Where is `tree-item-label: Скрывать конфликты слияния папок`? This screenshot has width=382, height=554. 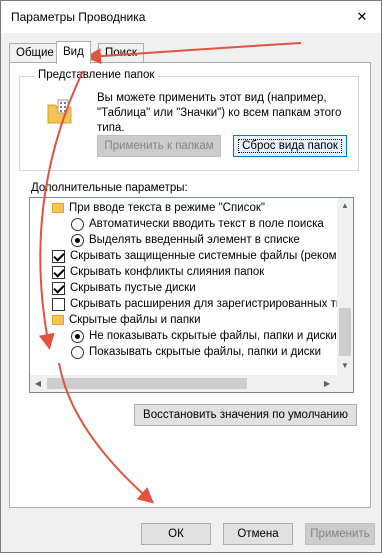
tree-item-label: Скрывать конфликты слияния папок is located at coordinates (167, 272).